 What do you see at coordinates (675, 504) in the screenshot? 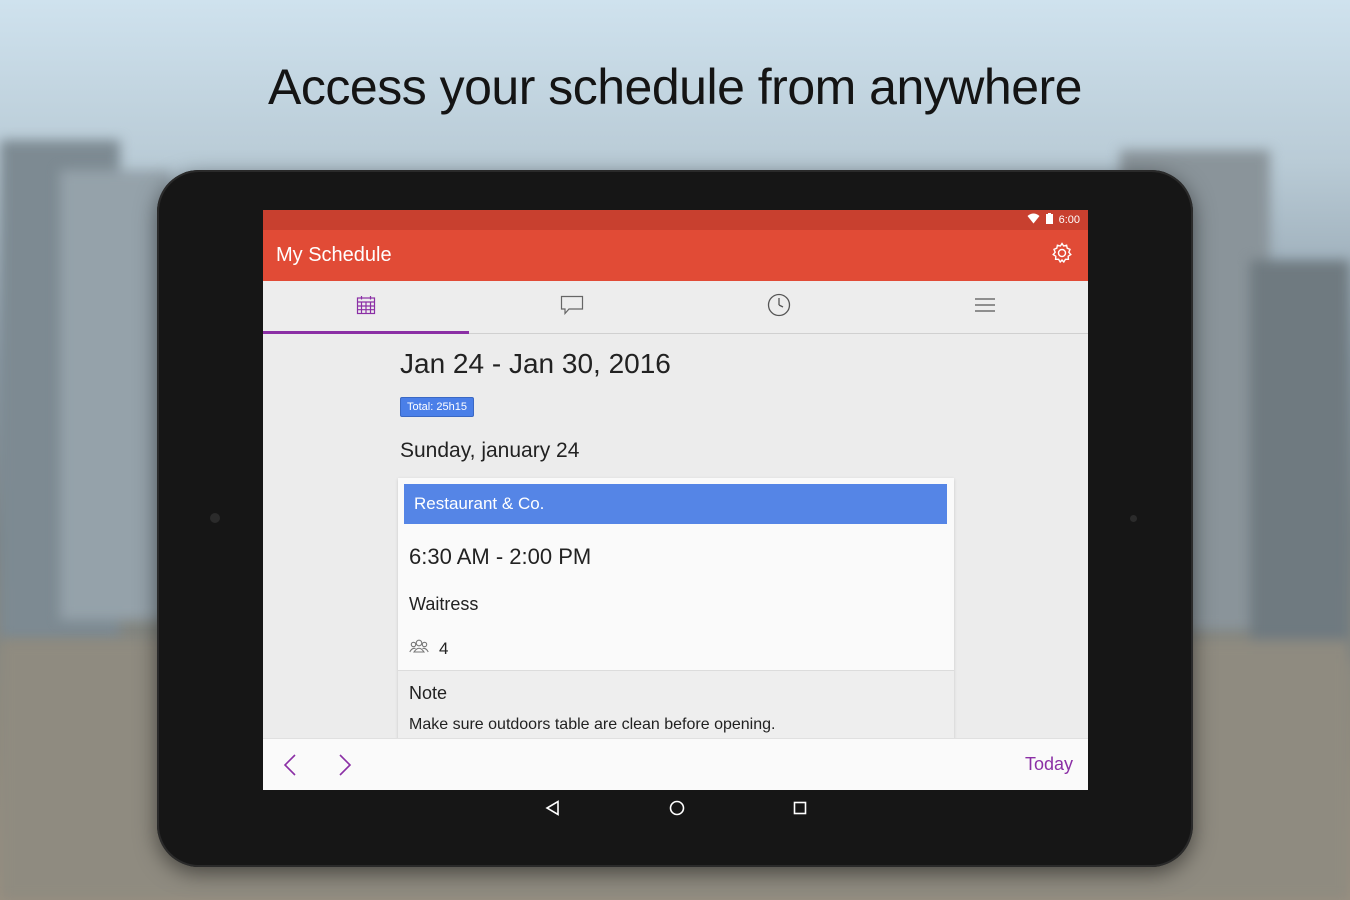
I see `shift-location: Restaurant & Co.` at bounding box center [675, 504].